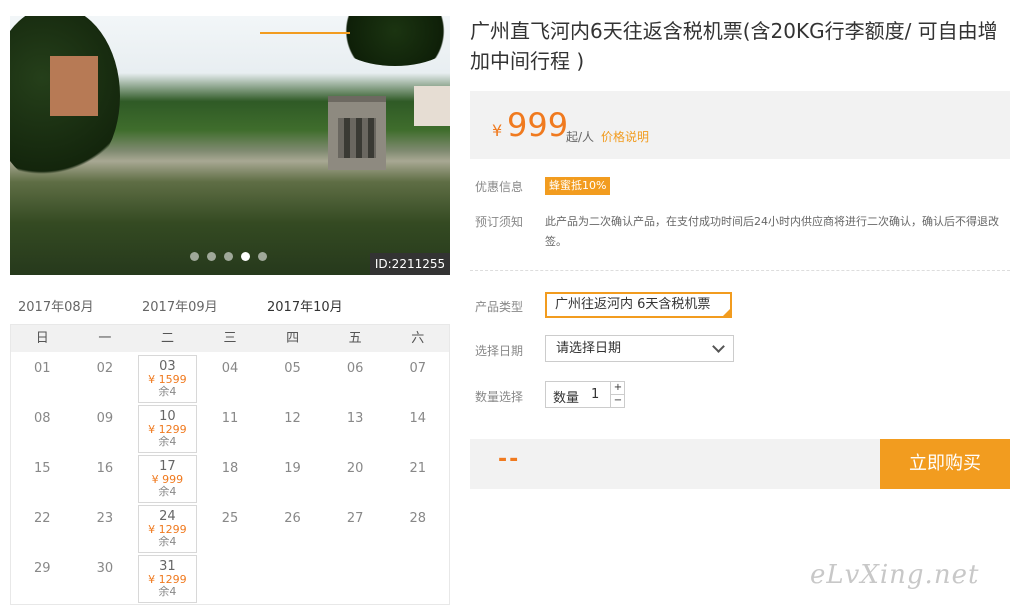 The height and width of the screenshot is (608, 1017). What do you see at coordinates (105, 518) in the screenshot?
I see `day-number: 23` at bounding box center [105, 518].